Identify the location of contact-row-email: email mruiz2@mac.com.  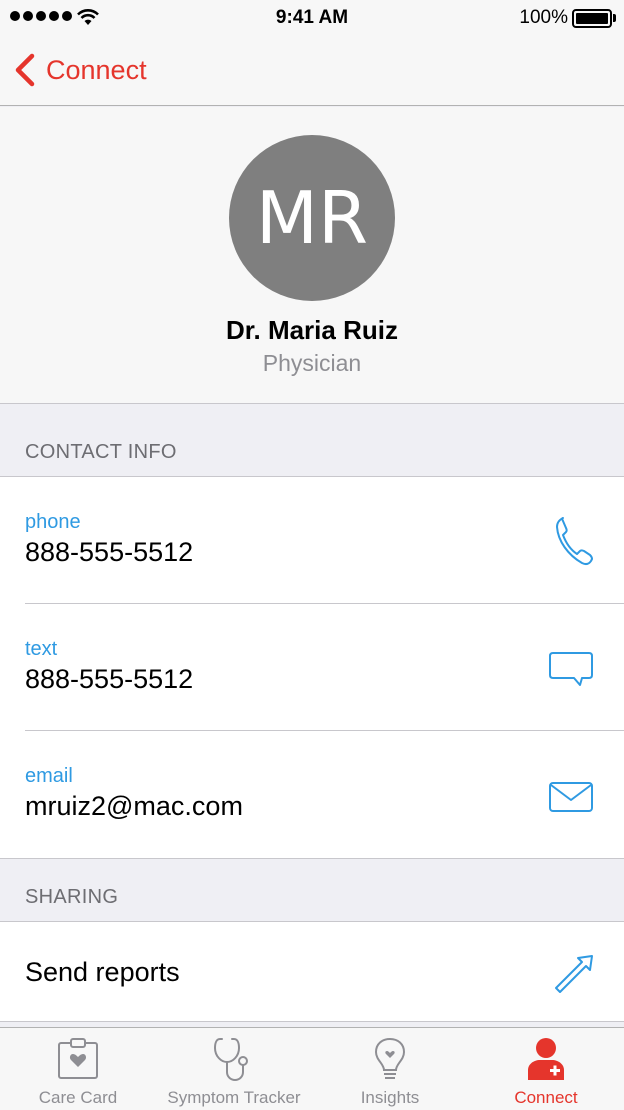
(312, 794).